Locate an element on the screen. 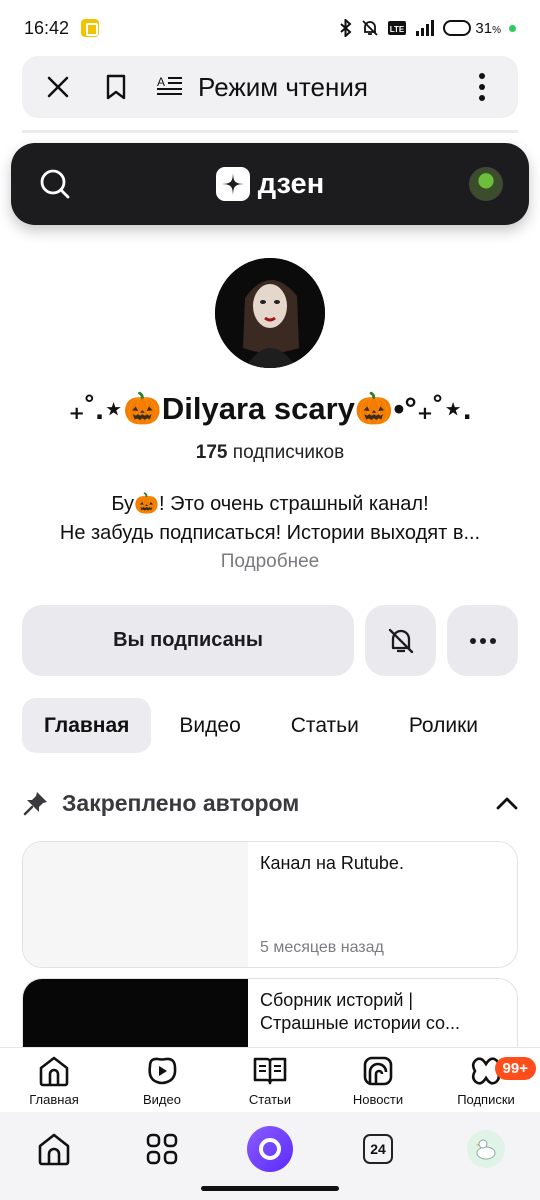 This screenshot has height=1200, width=540. bell-off-icon is located at coordinates (400, 640).